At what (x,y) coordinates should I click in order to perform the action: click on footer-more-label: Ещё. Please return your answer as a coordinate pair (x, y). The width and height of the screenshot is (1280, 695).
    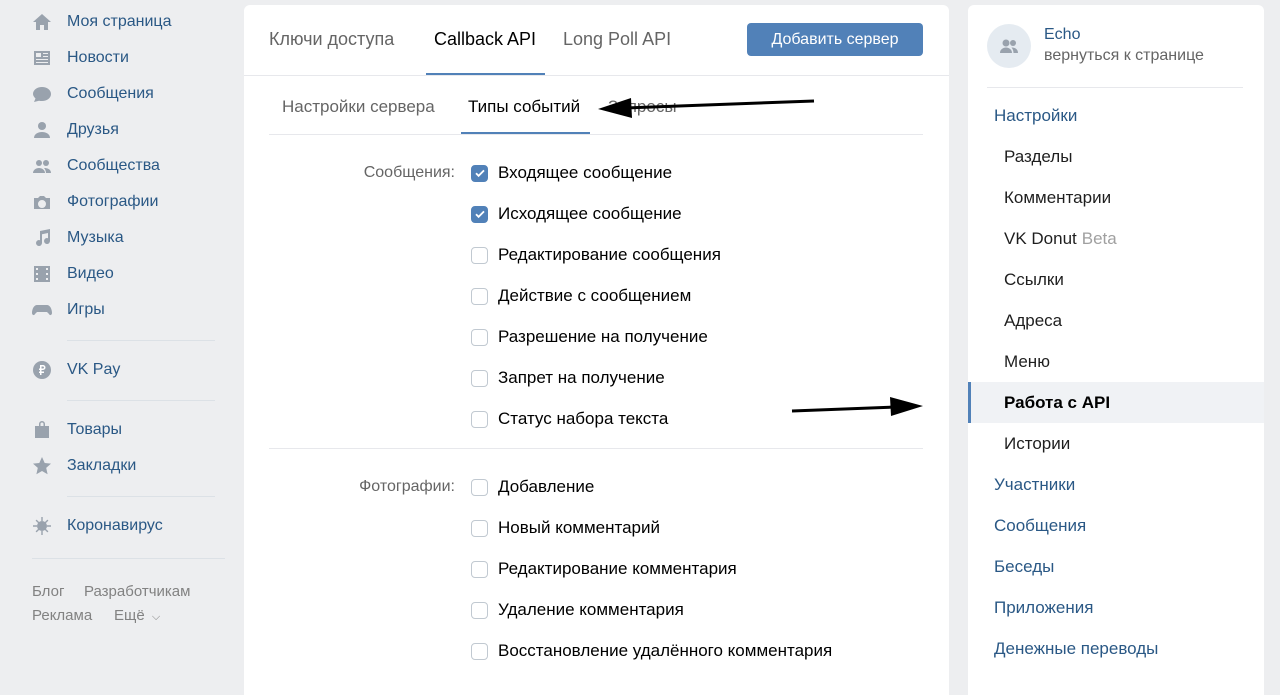
    Looking at the image, I should click on (129, 615).